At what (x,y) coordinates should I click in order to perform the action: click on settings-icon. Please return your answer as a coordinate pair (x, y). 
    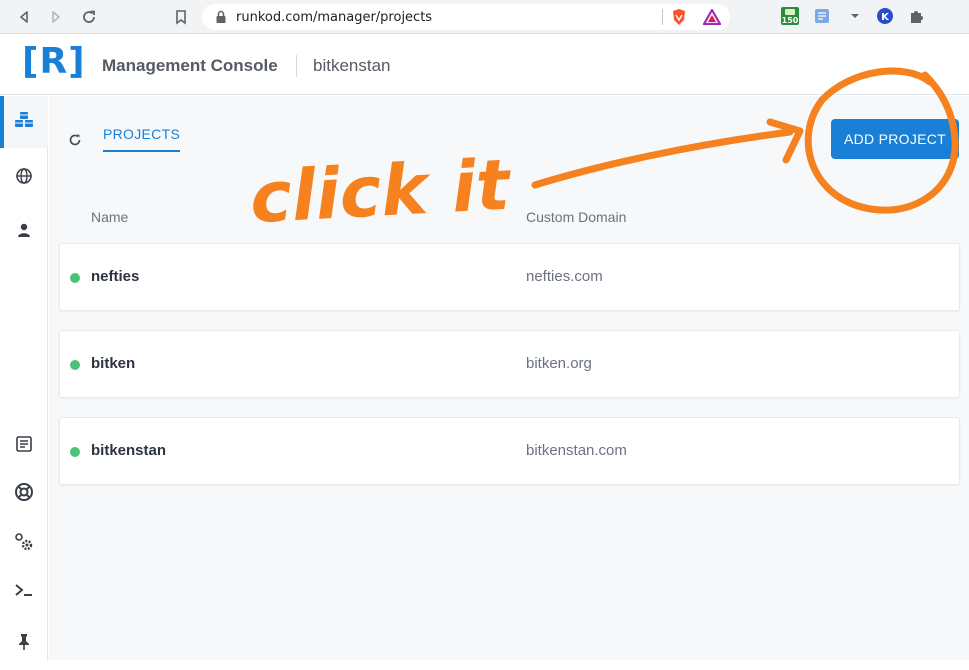
    Looking at the image, I should click on (24, 544).